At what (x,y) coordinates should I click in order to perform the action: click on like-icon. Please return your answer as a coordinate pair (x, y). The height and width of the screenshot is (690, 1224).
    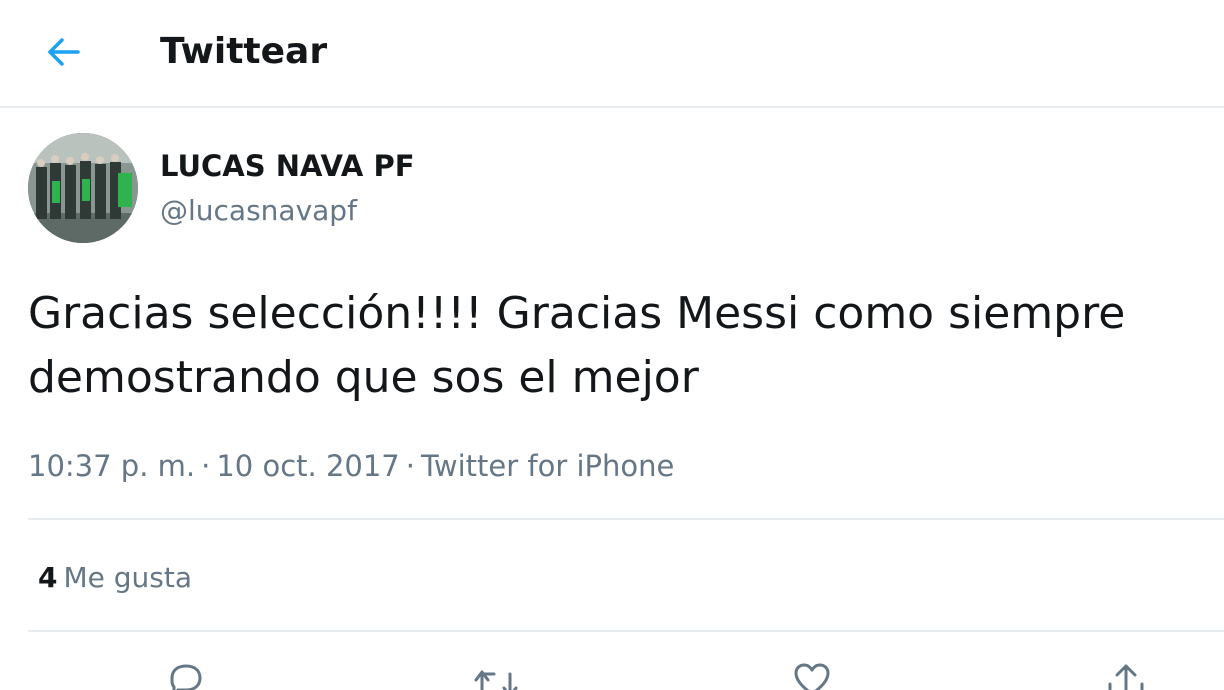
    Looking at the image, I should click on (812, 676).